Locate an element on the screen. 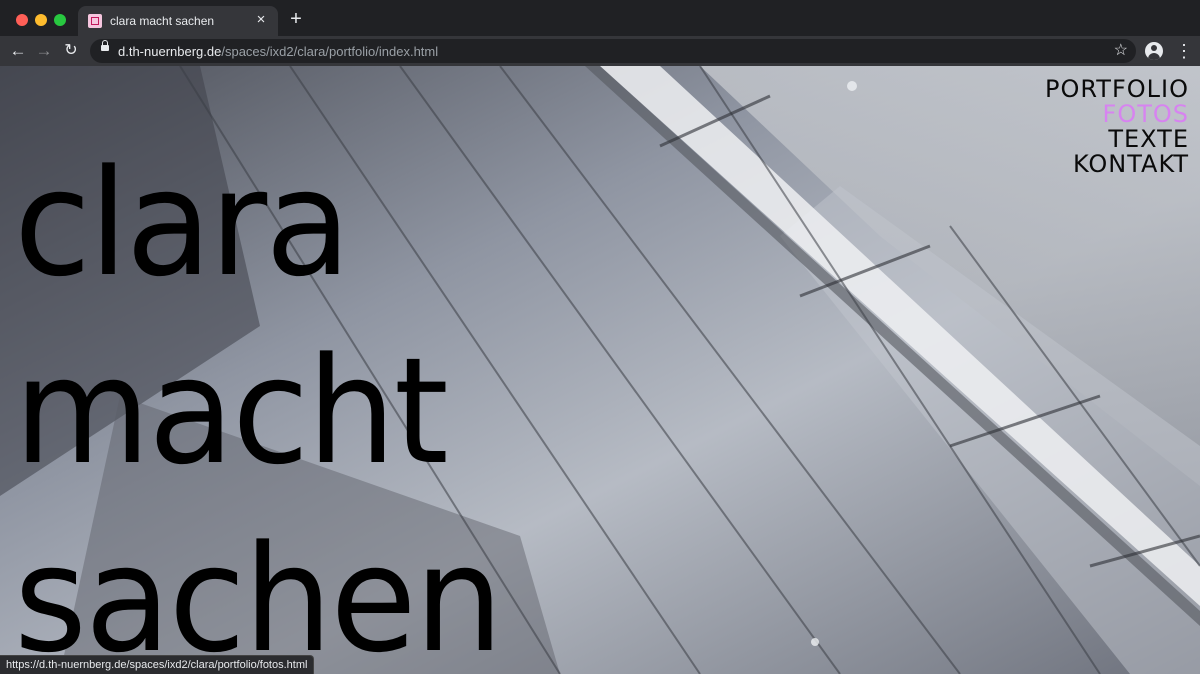 The image size is (1200, 674). tab-strip: clara macht sachen × + is located at coordinates (600, 18).